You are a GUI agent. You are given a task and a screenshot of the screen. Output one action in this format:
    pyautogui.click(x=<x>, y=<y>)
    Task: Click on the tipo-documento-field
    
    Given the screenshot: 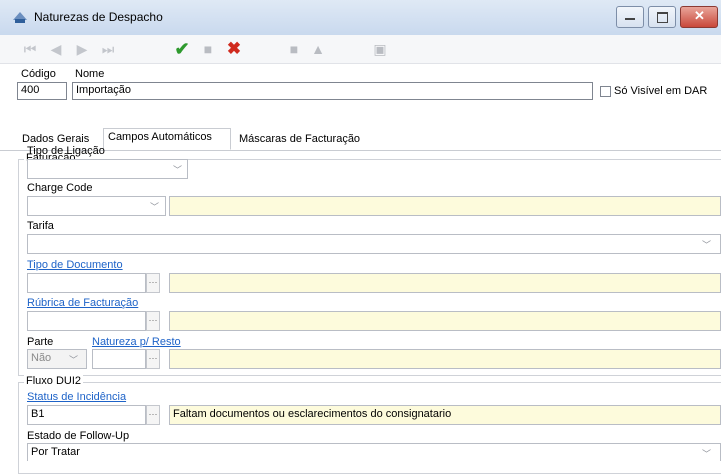 What is the action you would take?
    pyautogui.click(x=86, y=283)
    